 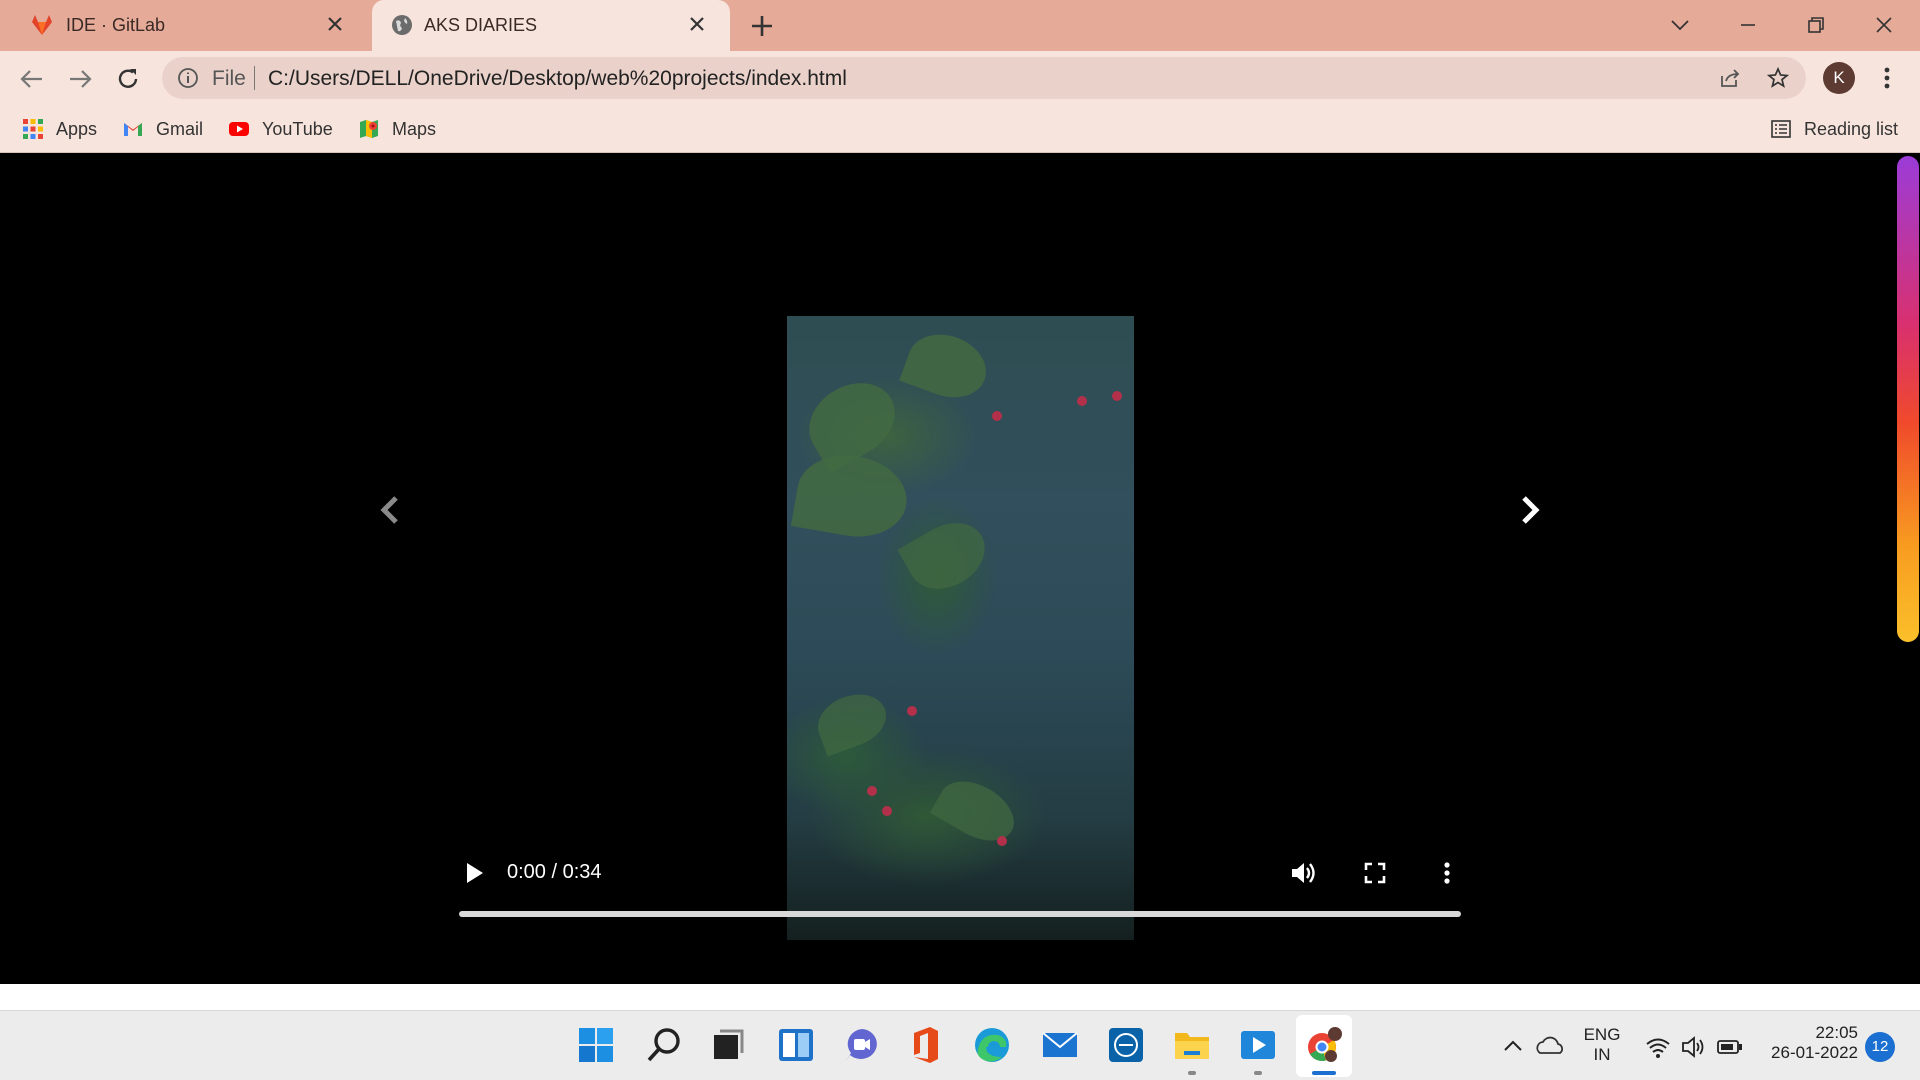 I want to click on chevron-up-icon, so click(x=1513, y=1046).